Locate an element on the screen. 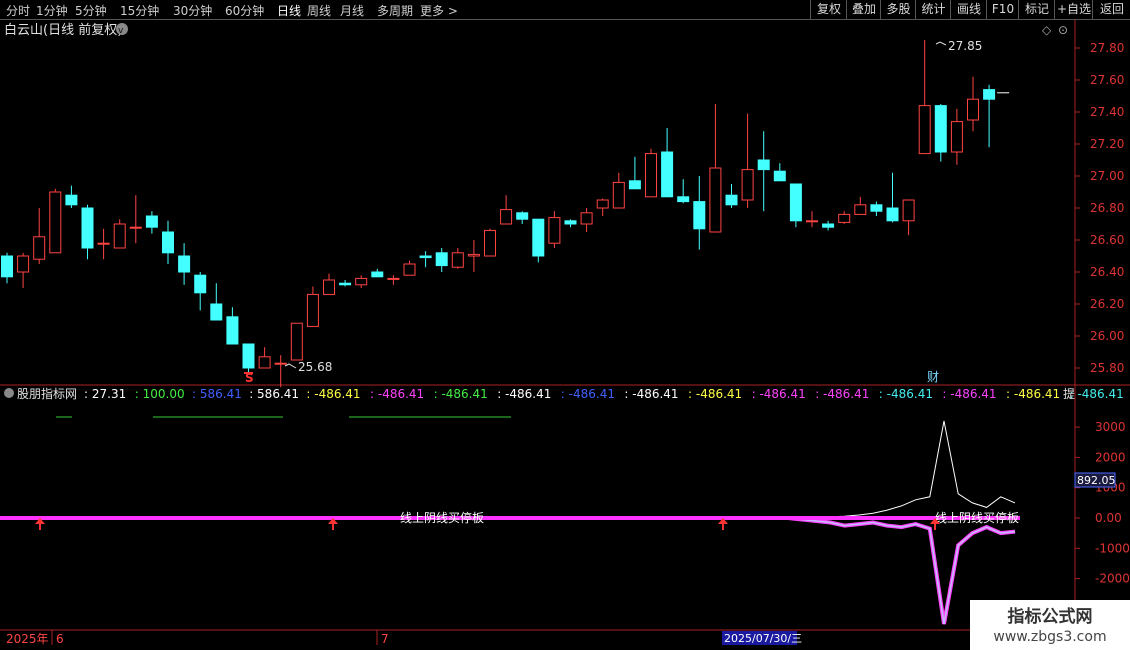 The image size is (1130, 650). chevron-down-icon: v is located at coordinates (121, 31).